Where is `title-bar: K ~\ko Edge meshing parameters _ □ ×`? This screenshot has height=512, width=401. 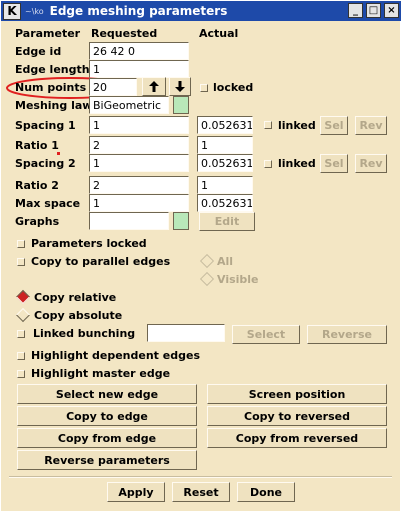
title-bar: K ~\ko Edge meshing parameters _ □ × is located at coordinates (201, 11).